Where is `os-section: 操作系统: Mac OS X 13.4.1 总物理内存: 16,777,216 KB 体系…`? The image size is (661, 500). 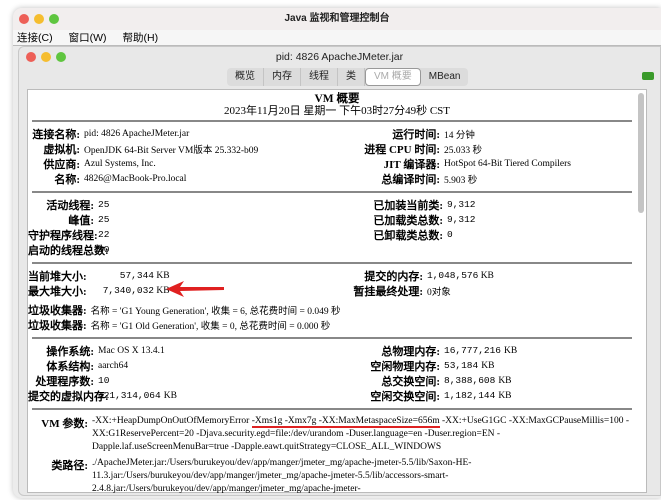
os-section: 操作系统: Mac OS X 13.4.1 总物理内存: 16,777,216 KB 体系… is located at coordinates (337, 372).